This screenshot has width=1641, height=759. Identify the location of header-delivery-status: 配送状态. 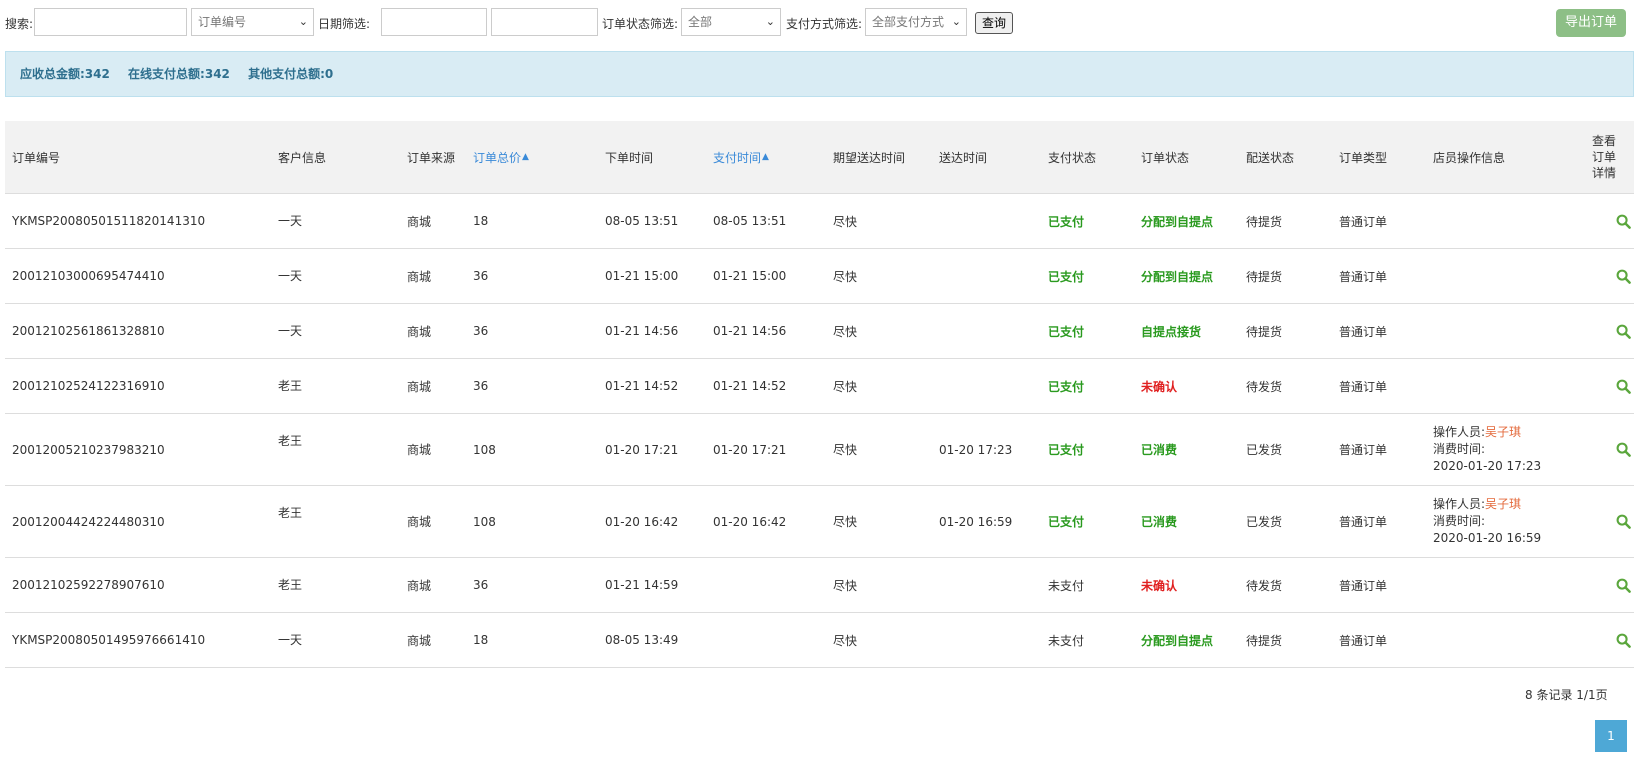
(1270, 157).